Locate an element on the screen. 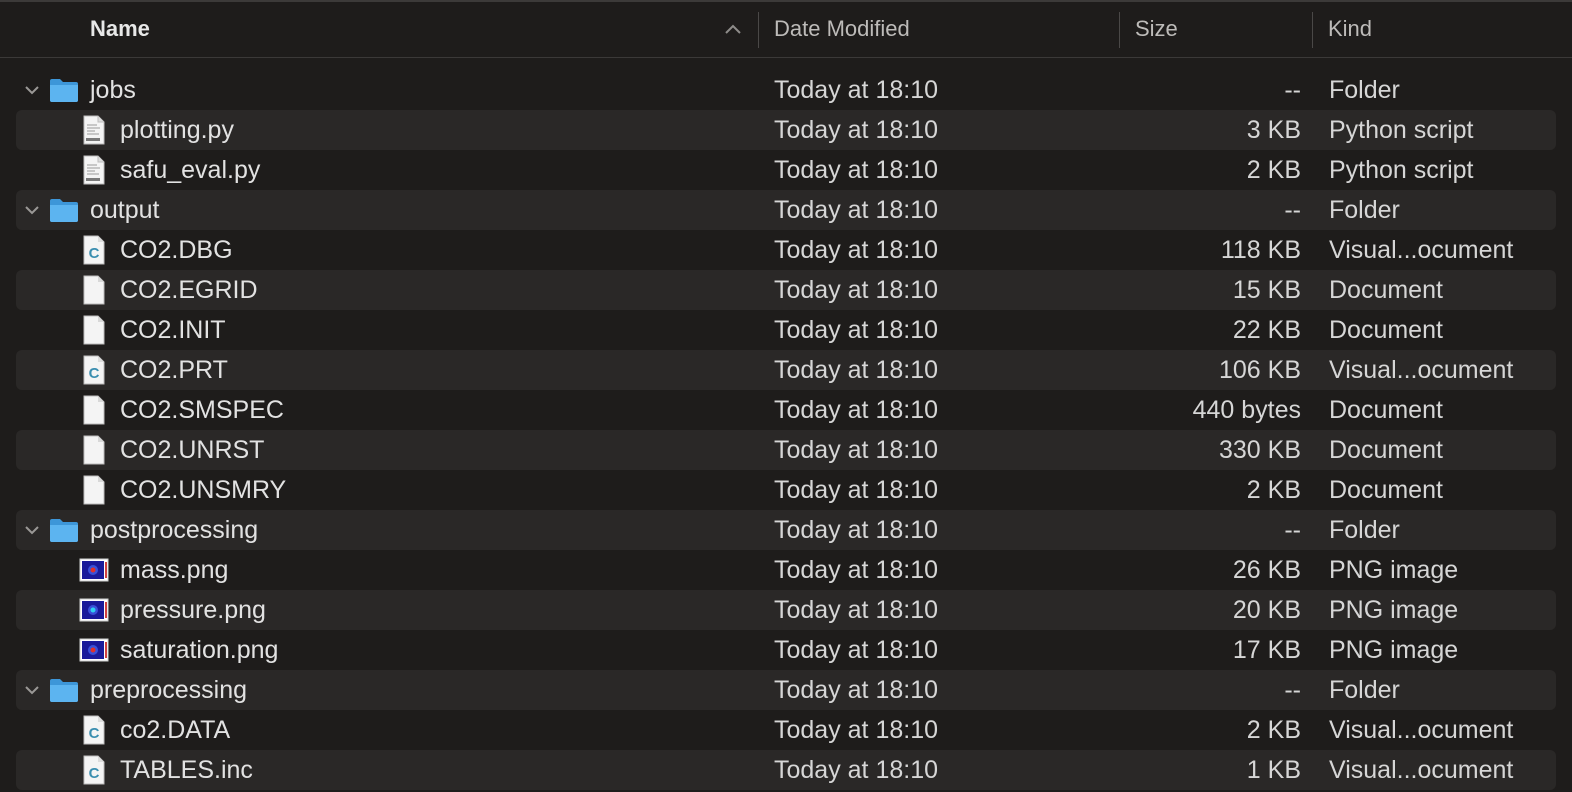 The image size is (1572, 792). file-name: jobs is located at coordinates (113, 90).